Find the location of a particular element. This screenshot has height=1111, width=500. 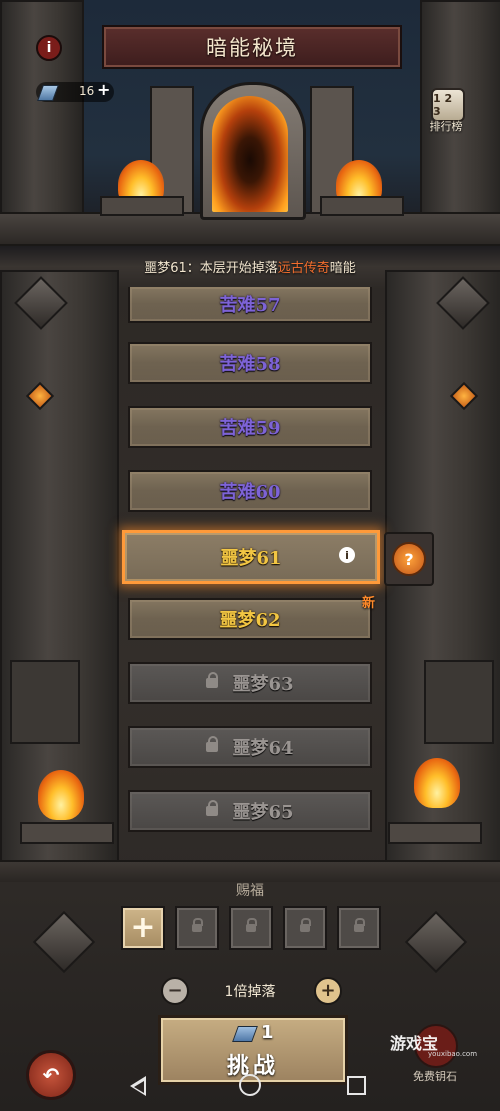

lower-brazier-left is located at coordinates (67, 833).